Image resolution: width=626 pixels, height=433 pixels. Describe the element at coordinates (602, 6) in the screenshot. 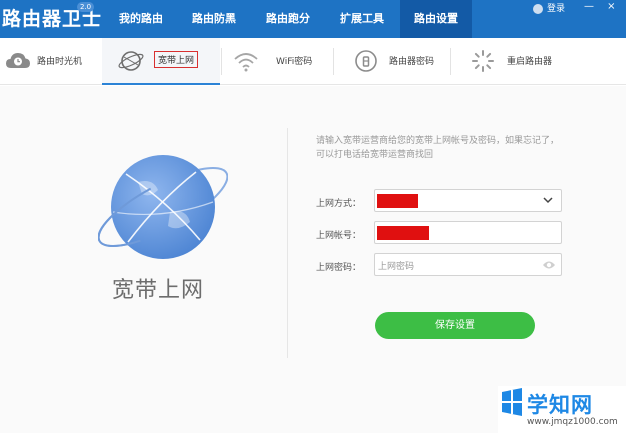

I see `window-controls: — ×` at that location.